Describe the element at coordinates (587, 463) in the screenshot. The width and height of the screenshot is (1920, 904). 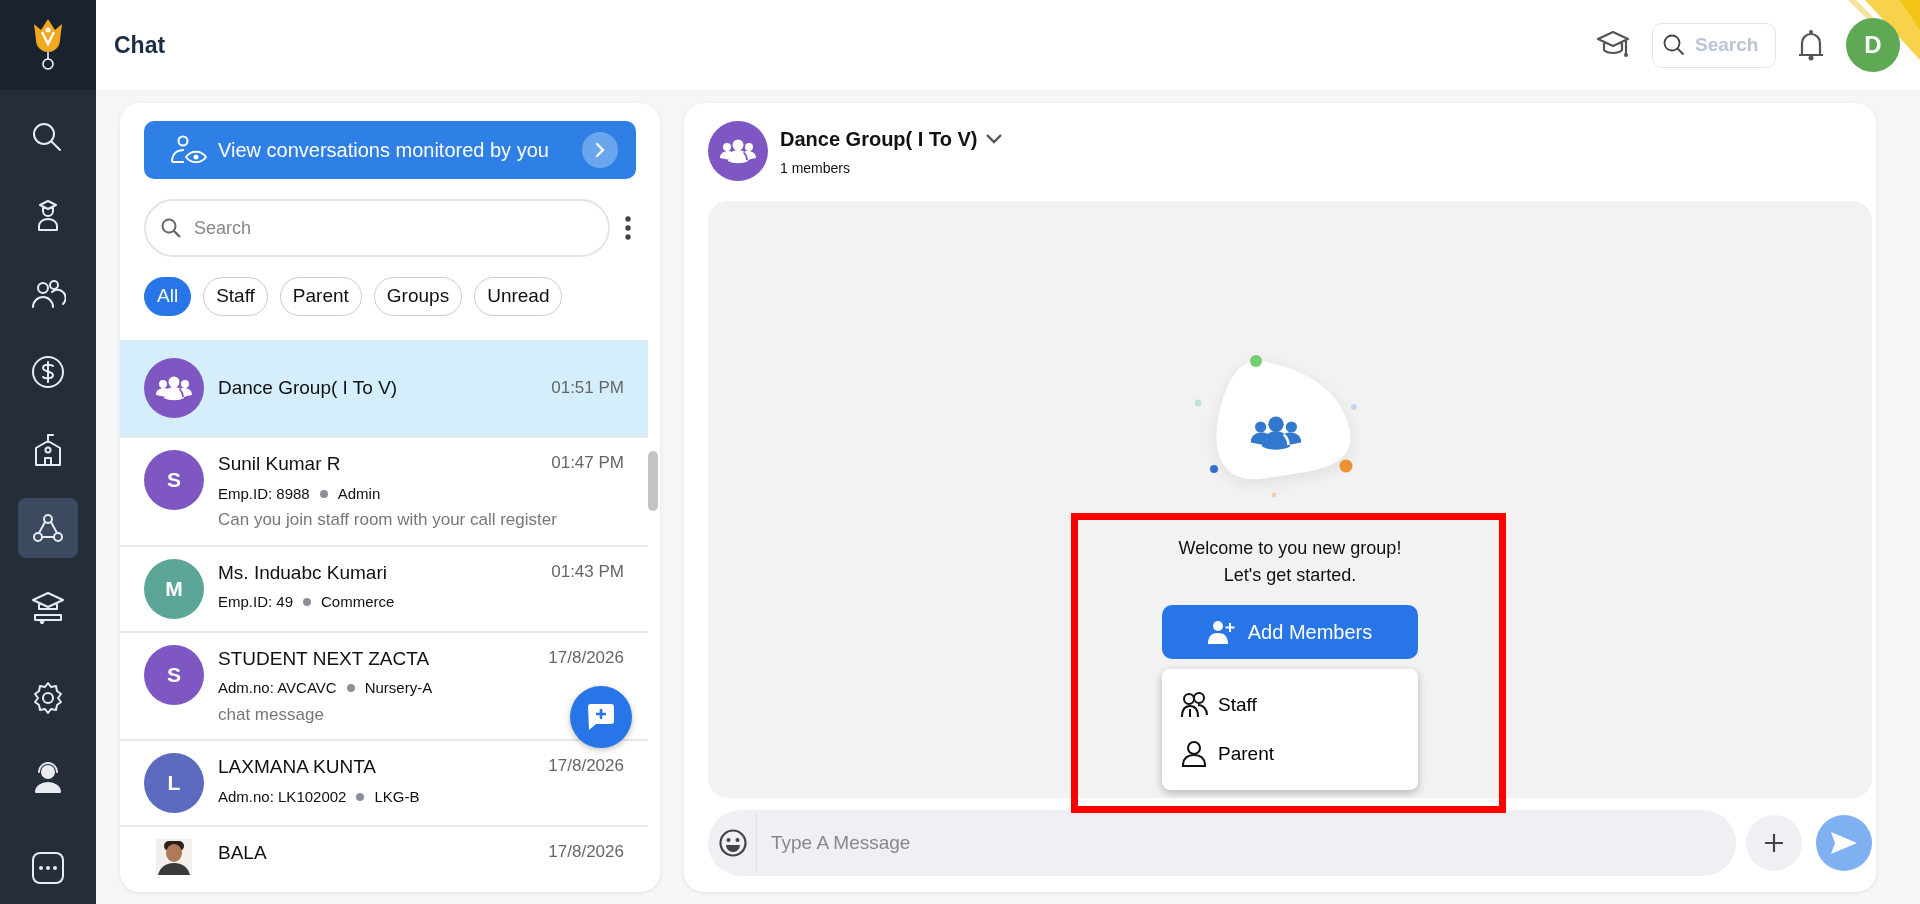
I see `message-time: 01:47 PM` at that location.